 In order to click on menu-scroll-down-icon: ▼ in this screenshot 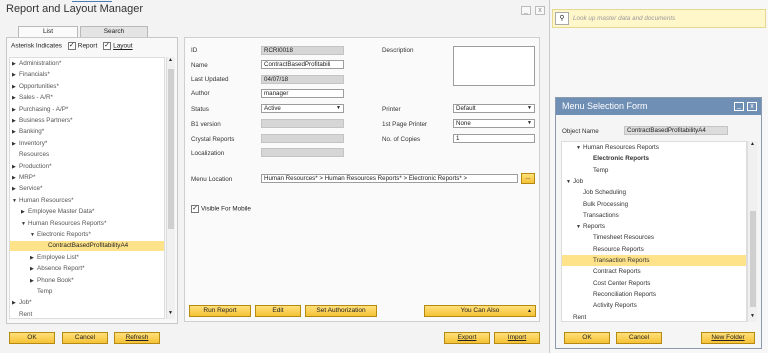, I will do `click(752, 316)`.